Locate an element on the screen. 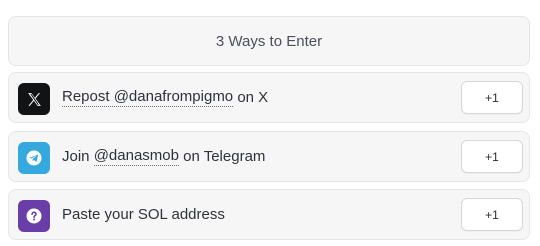  header-title: 3 Ways to Enter is located at coordinates (269, 41).